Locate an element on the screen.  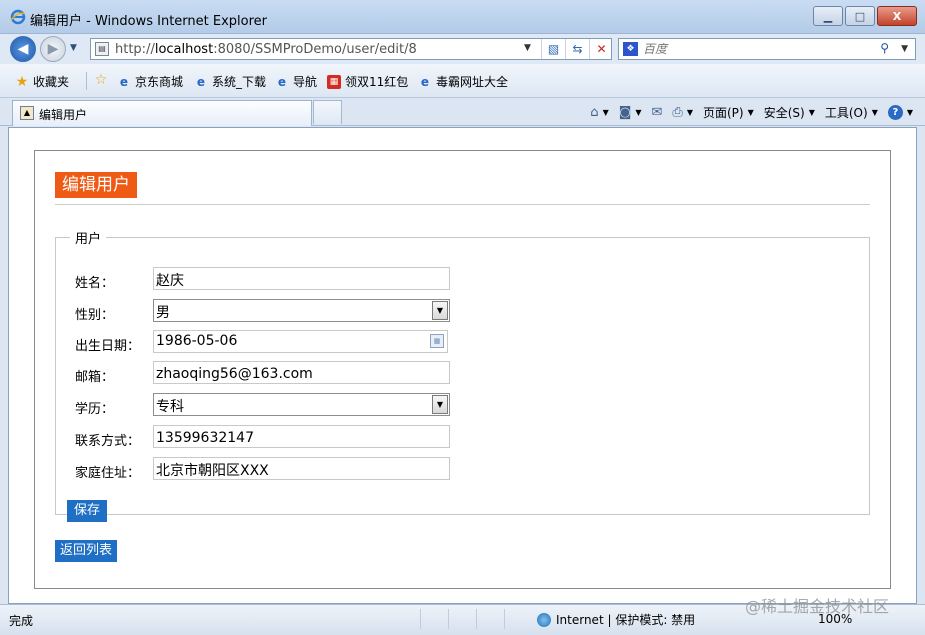
close-button: X is located at coordinates (897, 16).